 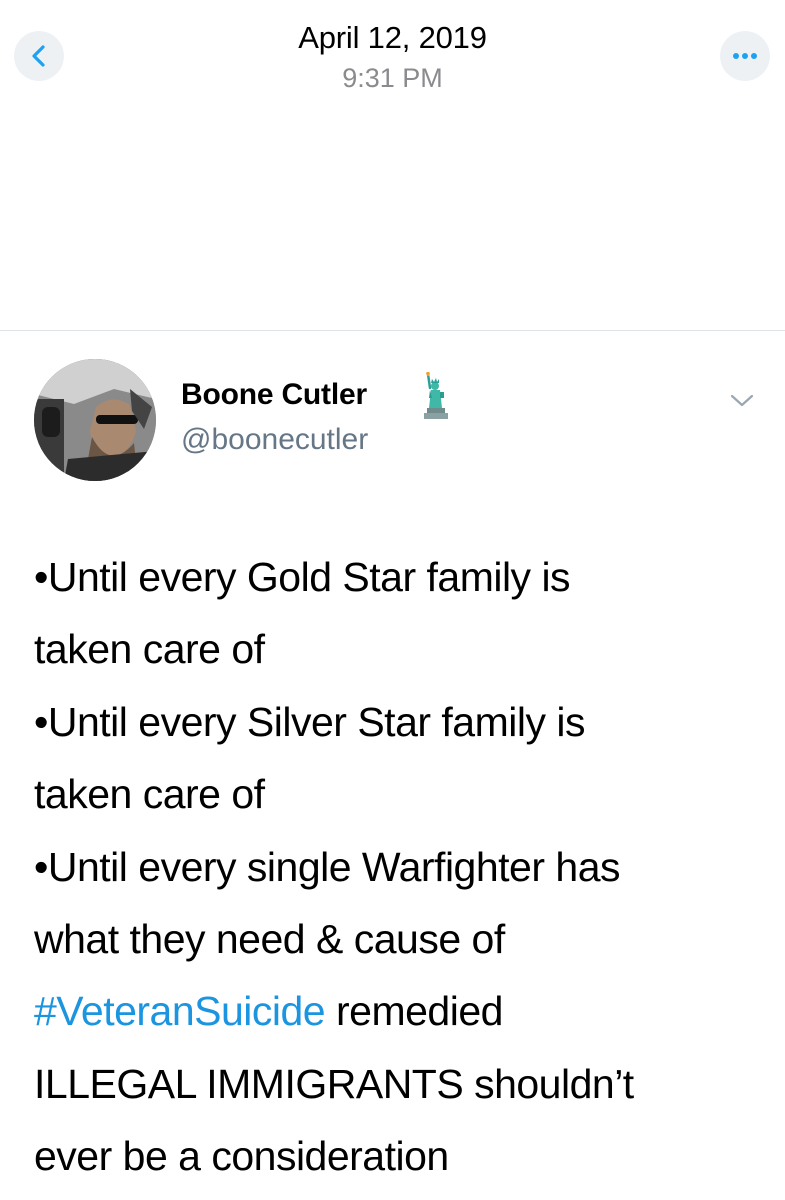 I want to click on avatar, so click(x=95, y=420).